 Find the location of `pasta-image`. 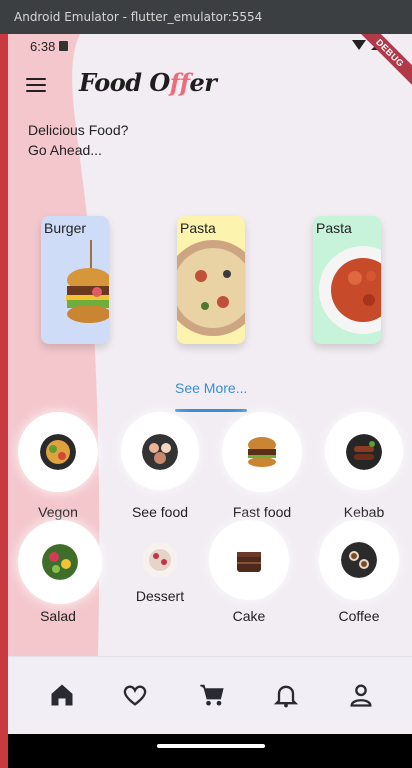

pasta-image is located at coordinates (350, 290).